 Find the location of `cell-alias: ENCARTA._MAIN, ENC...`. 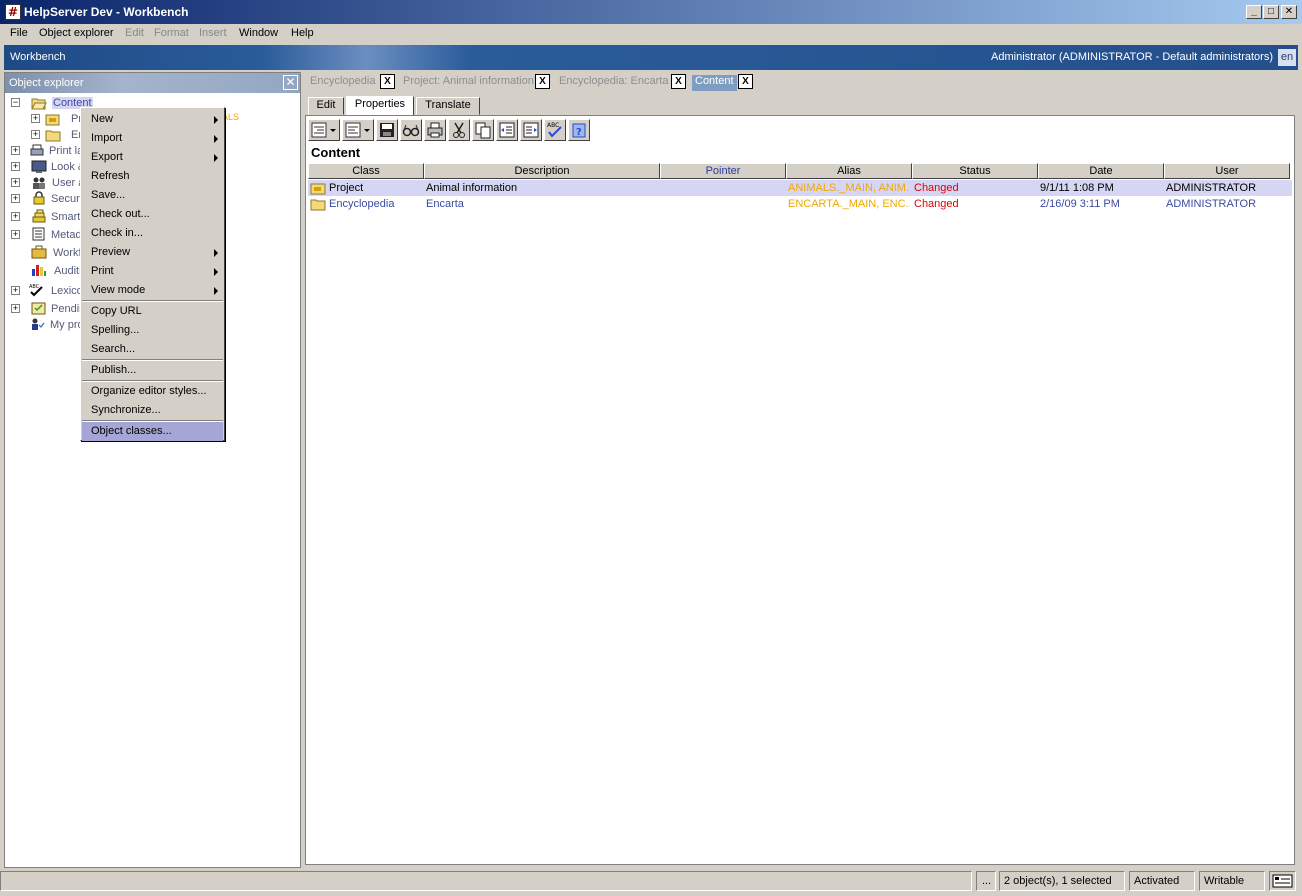

cell-alias: ENCARTA._MAIN, ENC... is located at coordinates (849, 204).